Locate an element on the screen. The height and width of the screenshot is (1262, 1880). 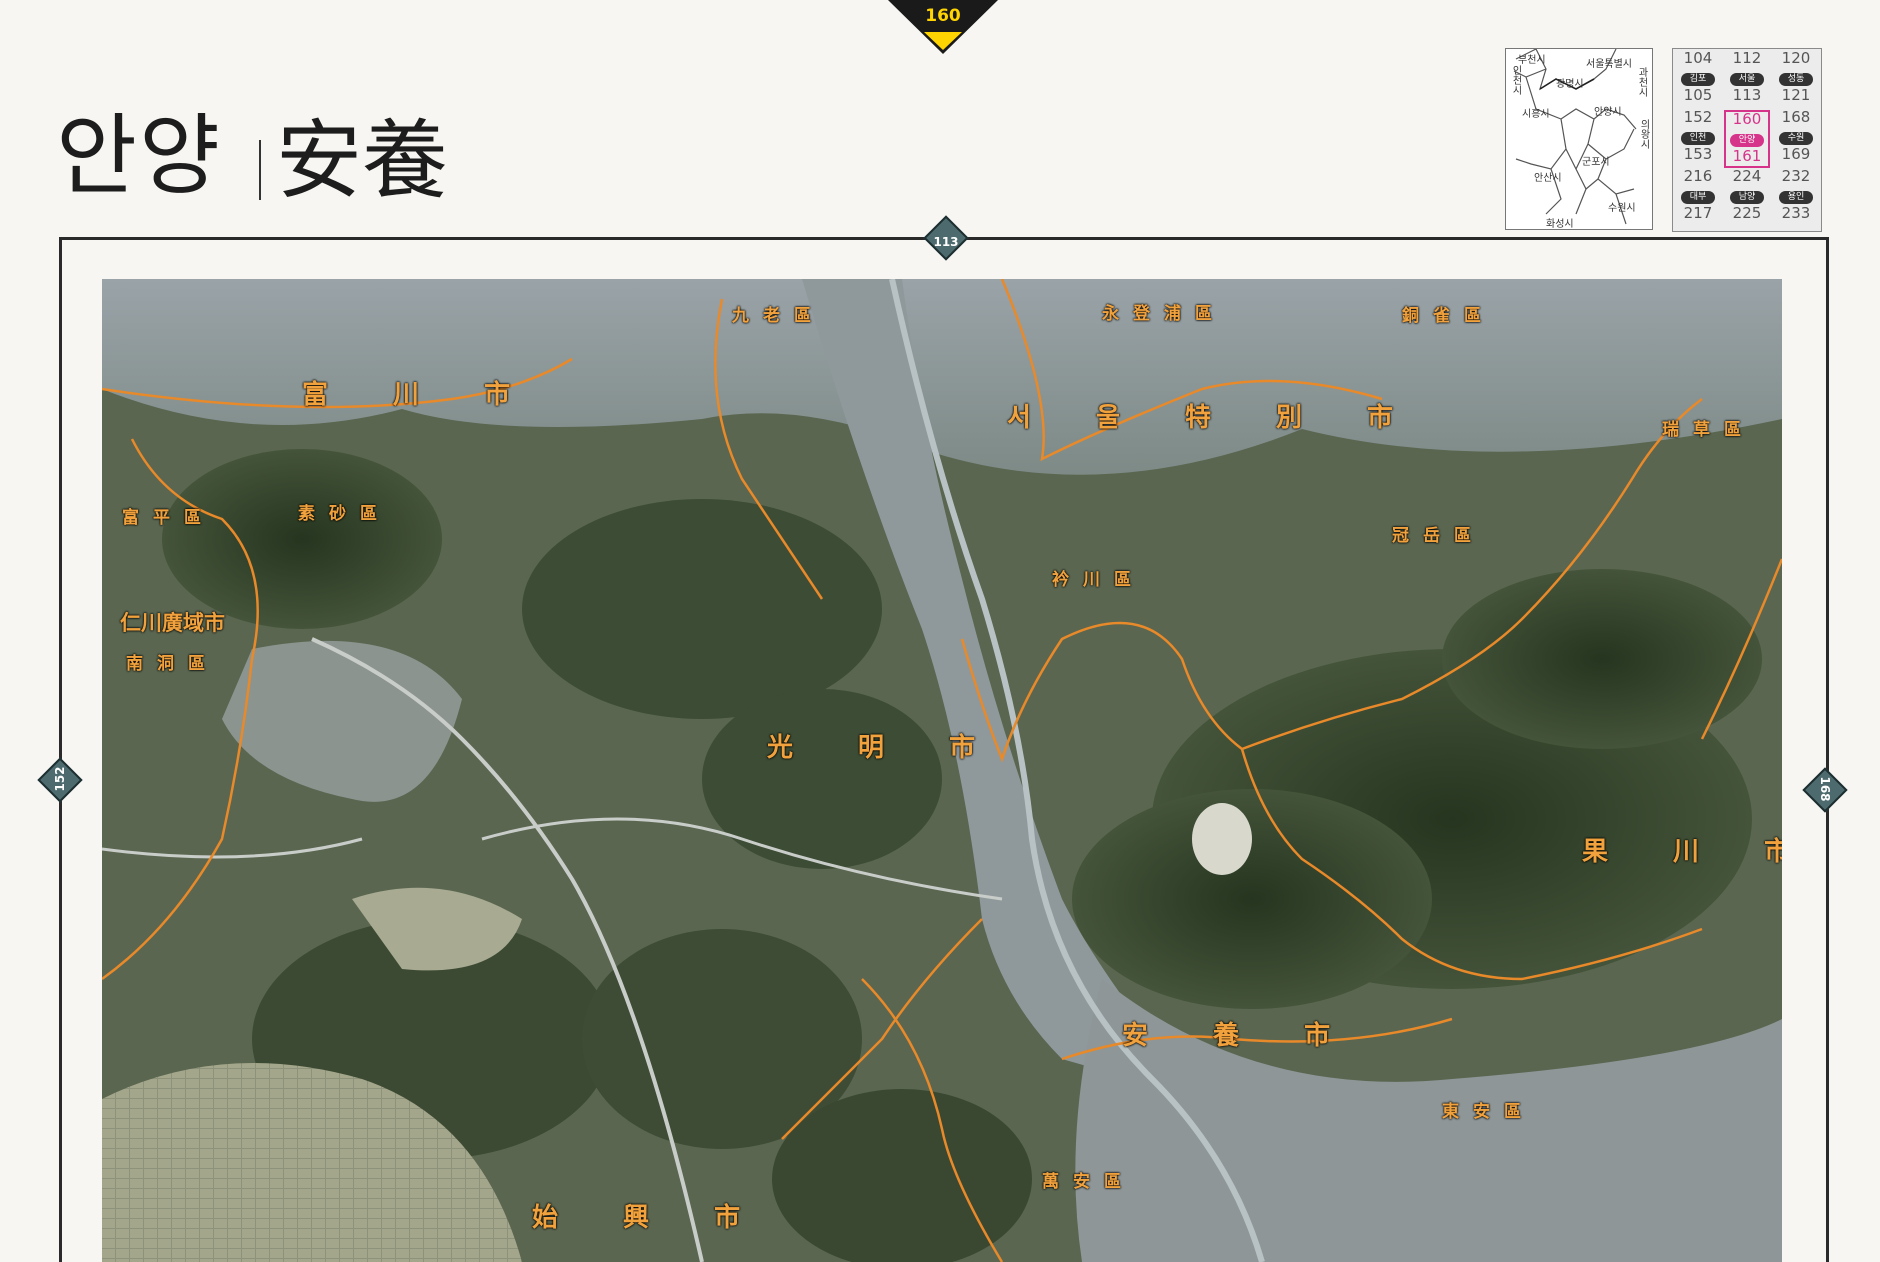
locator-label: 과천시 is located at coordinates (1641, 82).